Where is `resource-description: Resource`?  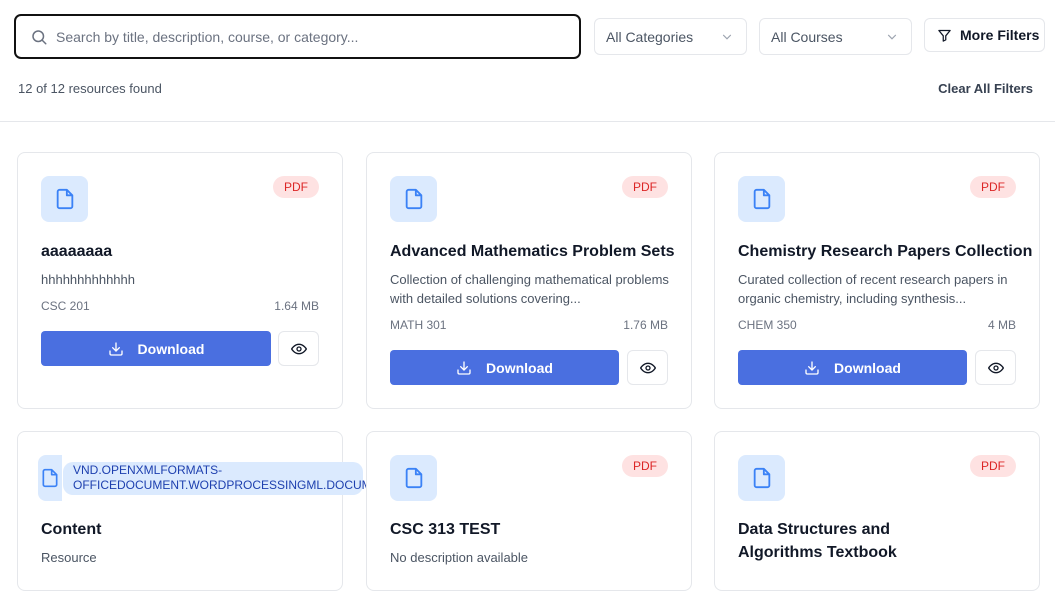 resource-description: Resource is located at coordinates (69, 557).